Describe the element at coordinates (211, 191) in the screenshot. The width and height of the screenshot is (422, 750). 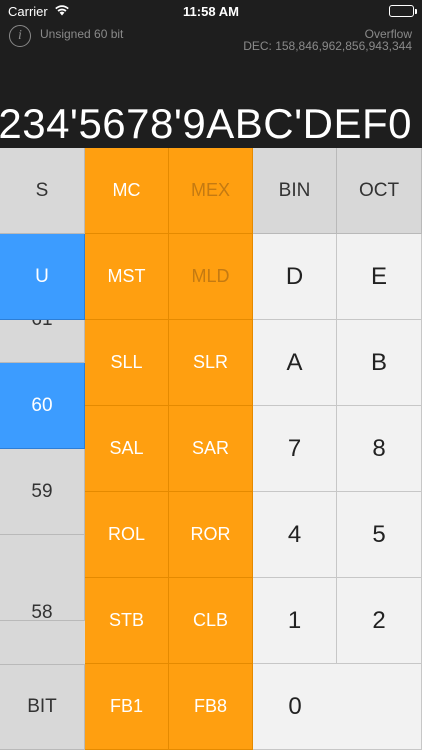
I see `mex-button: MEX` at that location.